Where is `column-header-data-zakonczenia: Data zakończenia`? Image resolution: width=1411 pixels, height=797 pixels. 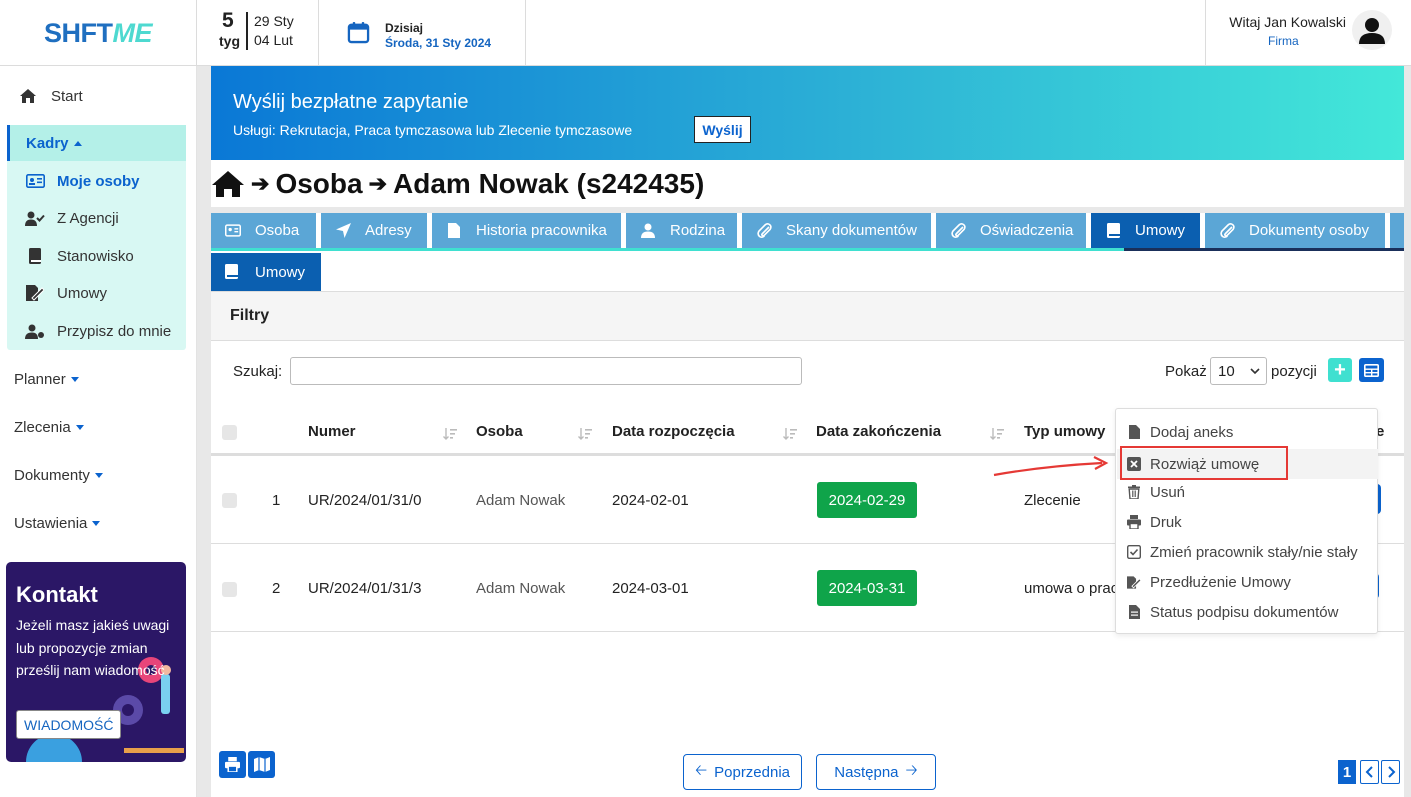 column-header-data-zakonczenia: Data zakończenia is located at coordinates (878, 431).